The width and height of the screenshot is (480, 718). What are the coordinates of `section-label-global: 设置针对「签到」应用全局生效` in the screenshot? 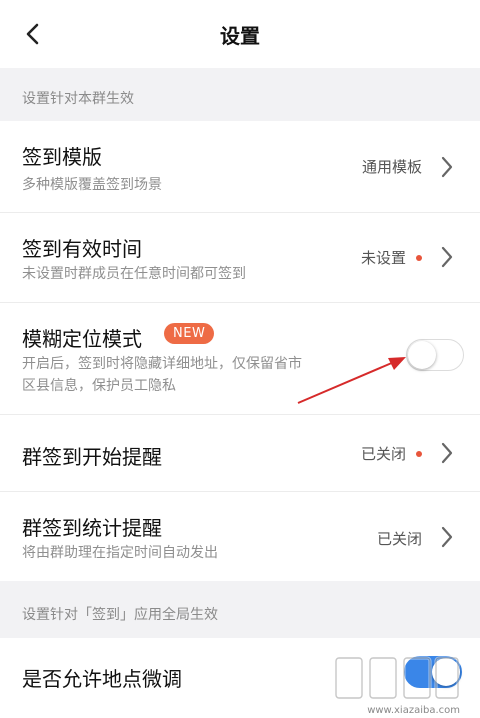 It's located at (120, 615).